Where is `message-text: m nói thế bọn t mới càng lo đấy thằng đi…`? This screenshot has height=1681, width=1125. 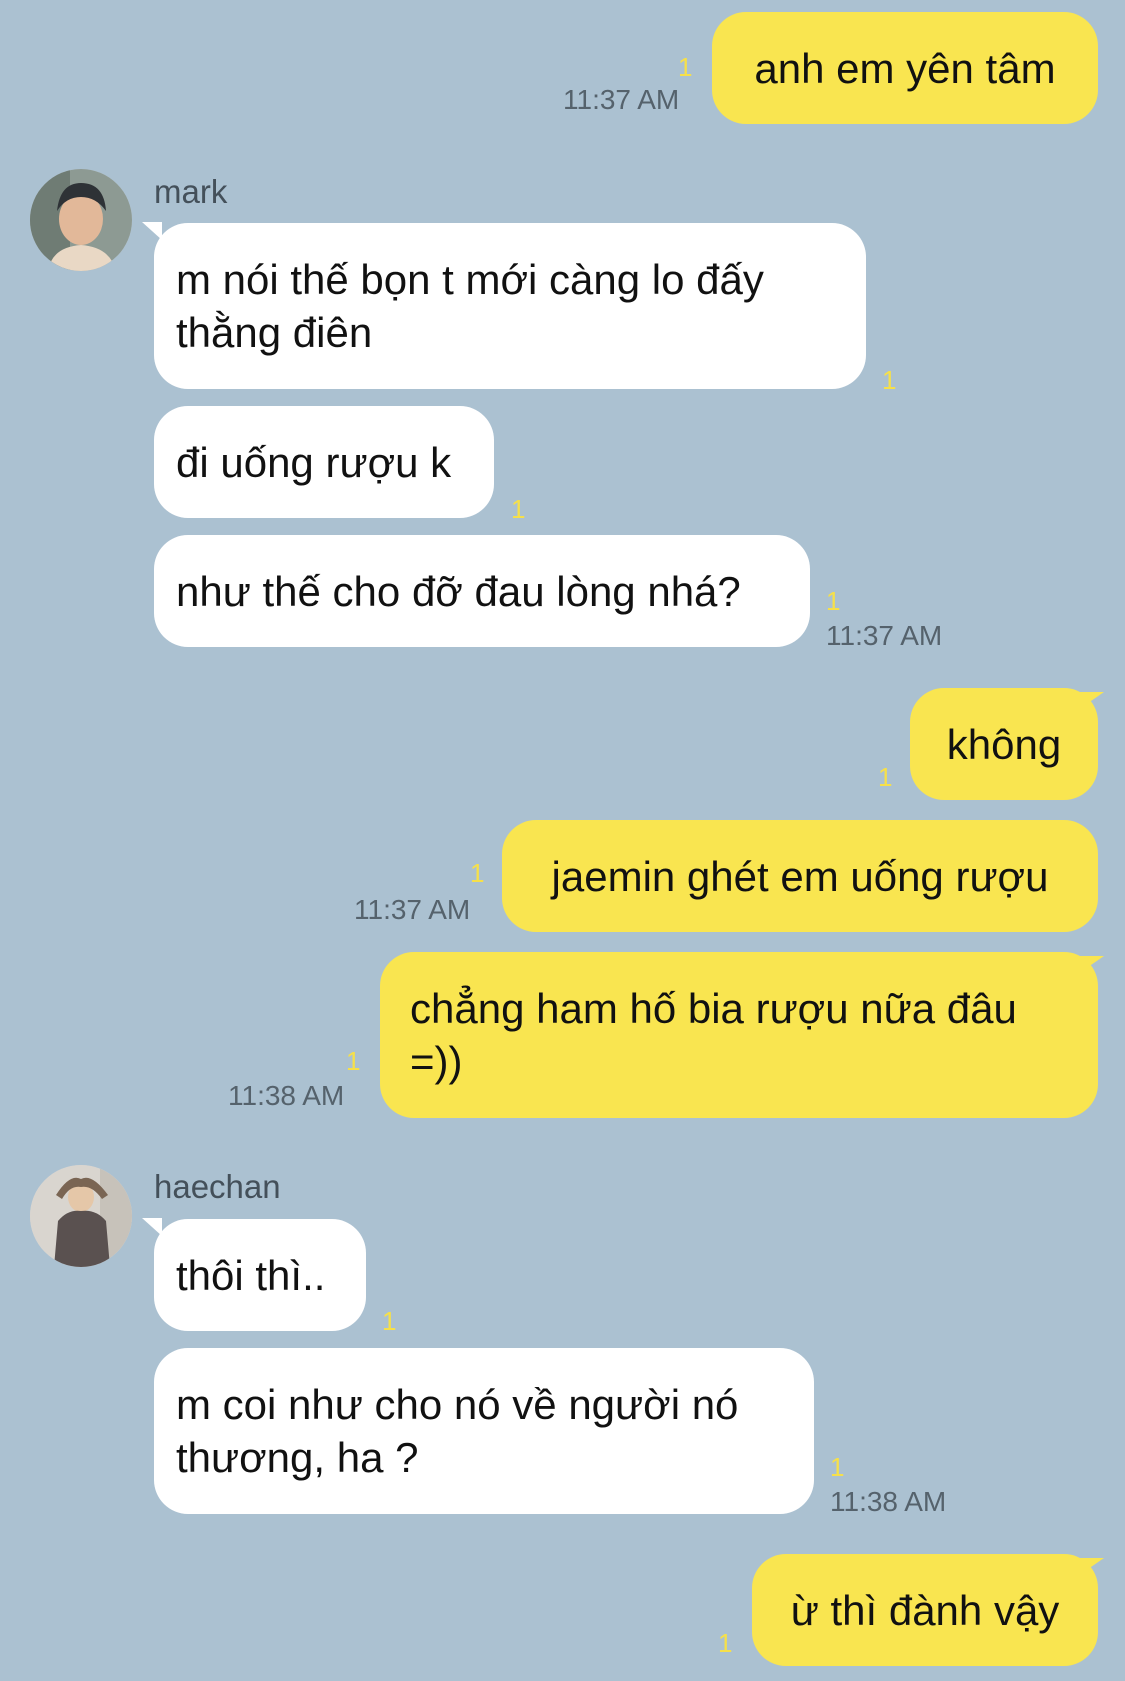 message-text: m nói thế bọn t mới càng lo đấy thằng đi… is located at coordinates (470, 306).